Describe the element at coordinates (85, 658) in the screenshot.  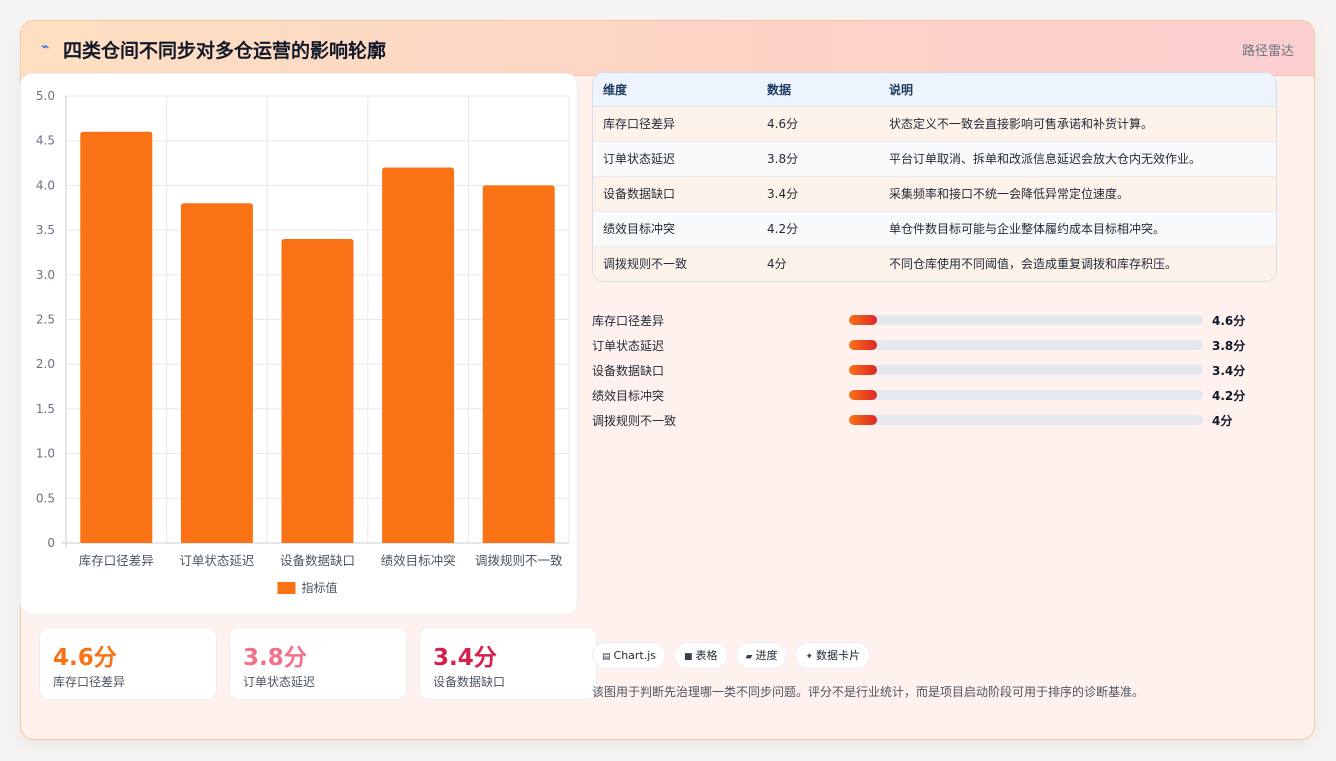
I see `kpi-value: 4.6分` at that location.